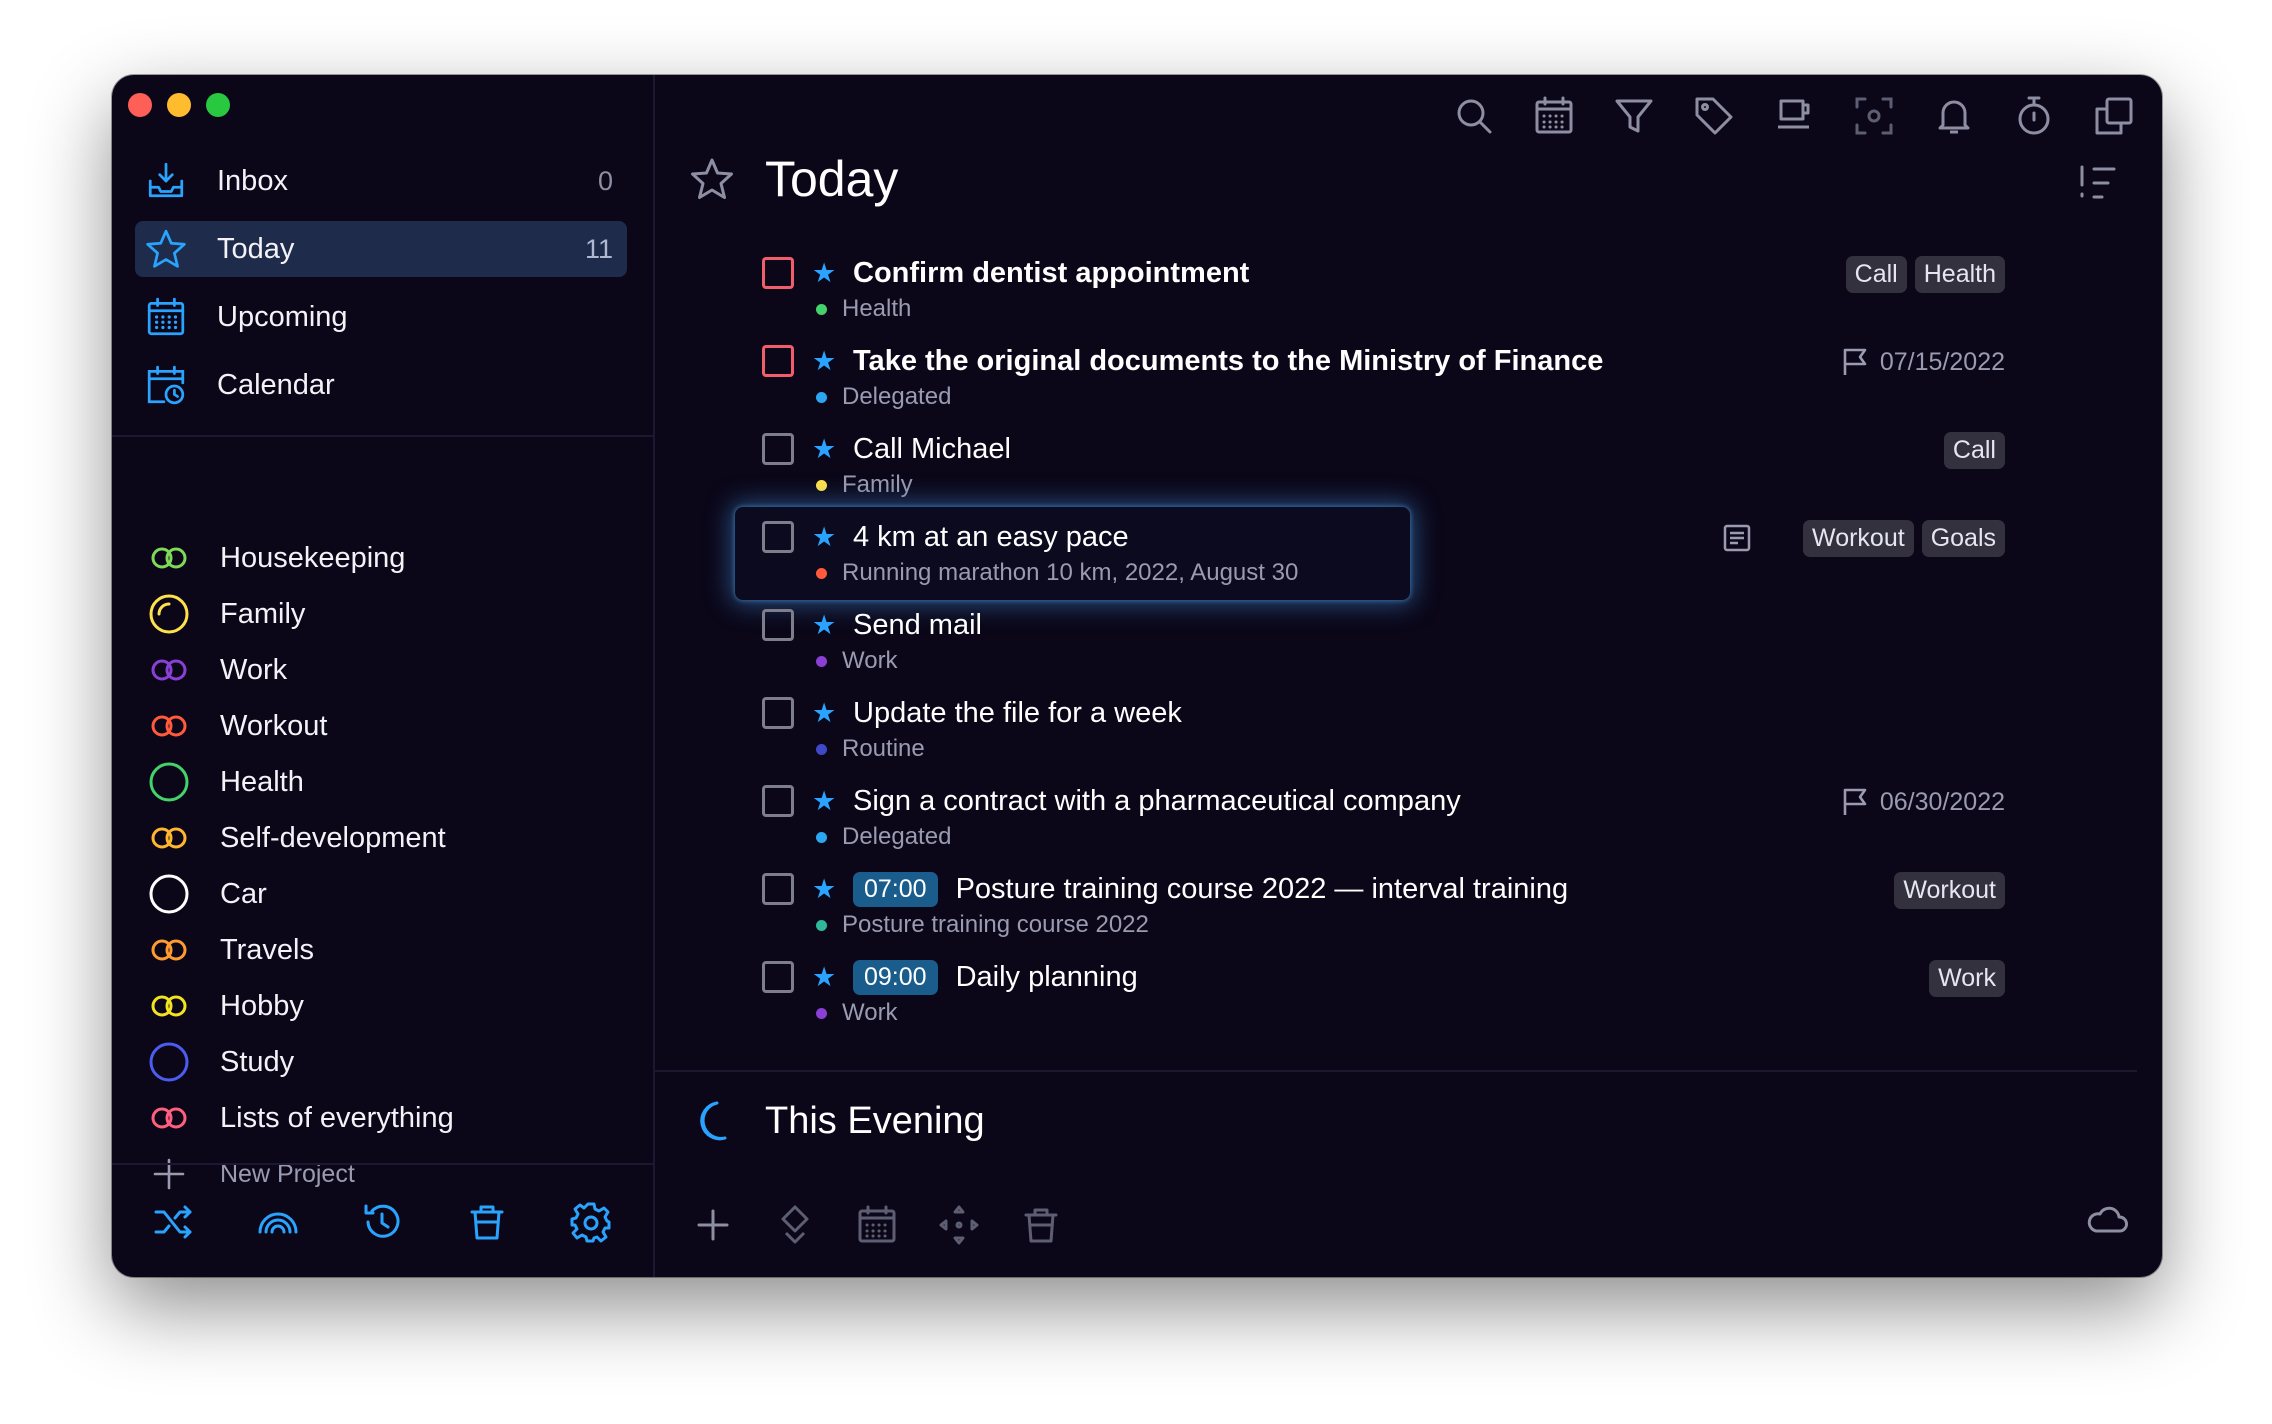 Image resolution: width=2272 pixels, height=1424 pixels. I want to click on bell-icon, so click(1954, 116).